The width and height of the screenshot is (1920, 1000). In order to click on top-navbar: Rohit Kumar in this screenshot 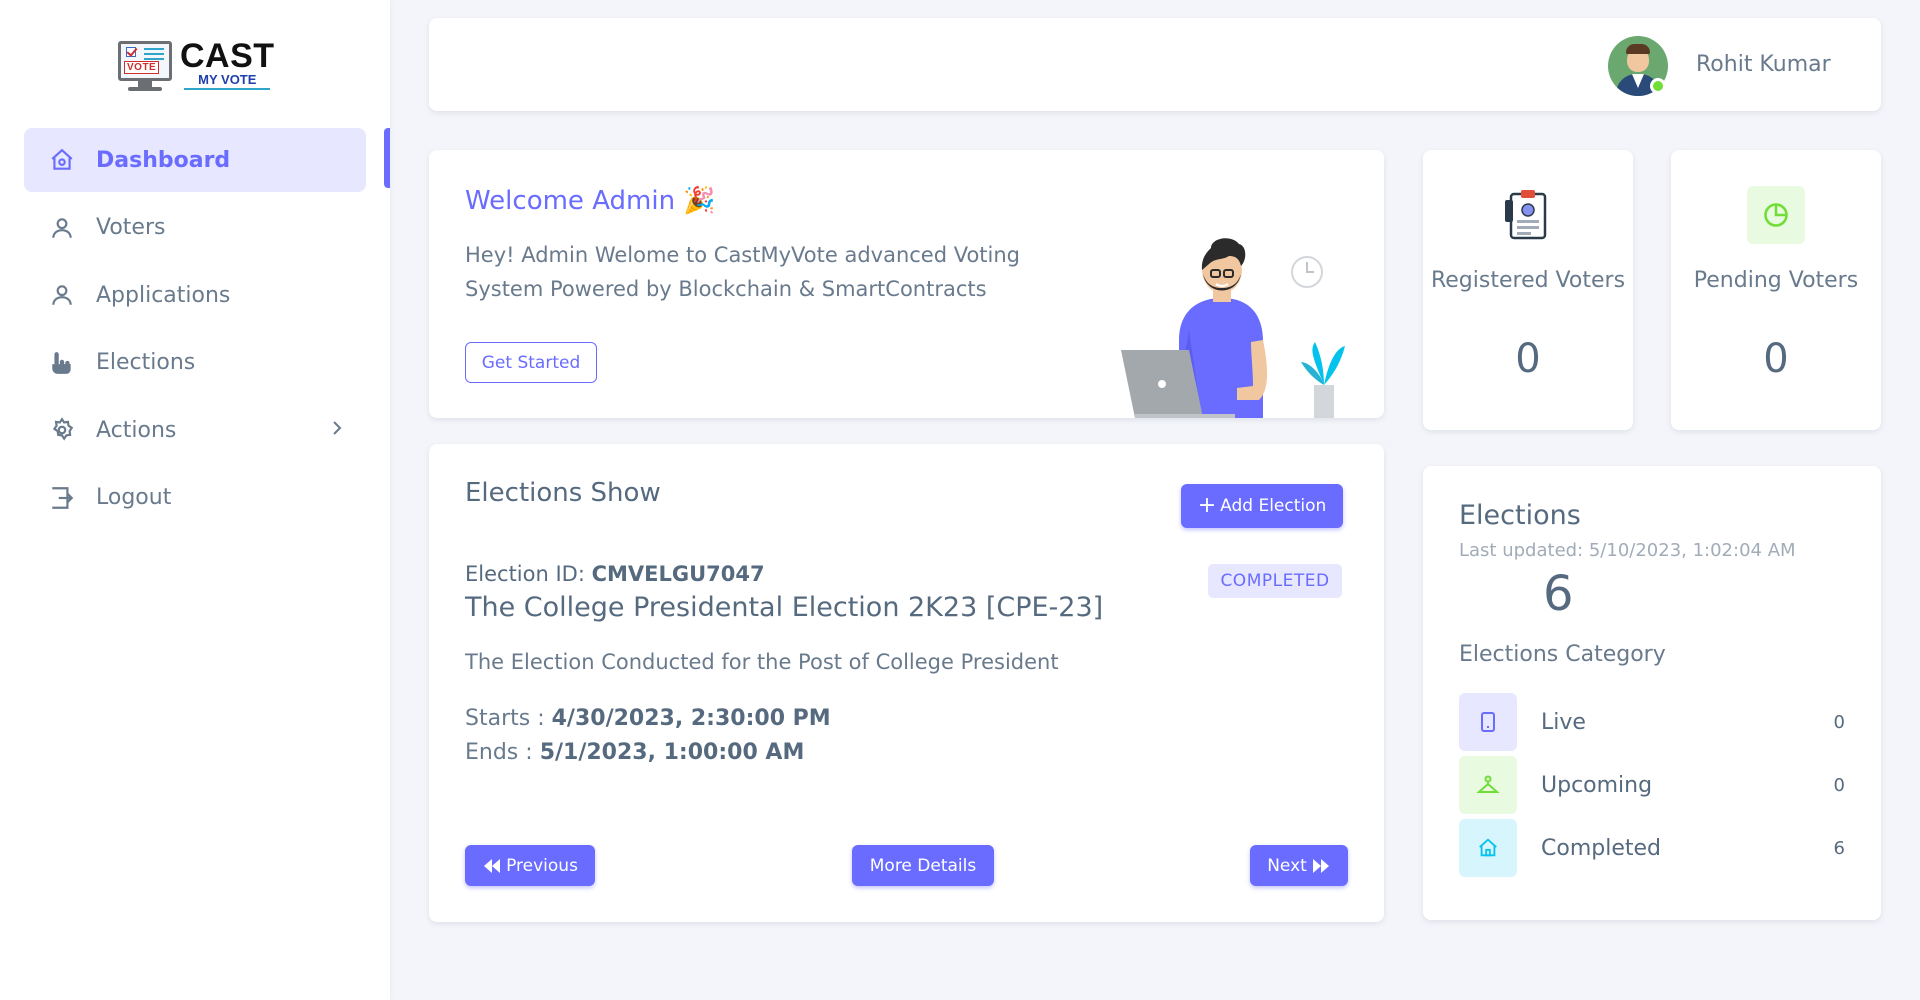, I will do `click(1155, 64)`.